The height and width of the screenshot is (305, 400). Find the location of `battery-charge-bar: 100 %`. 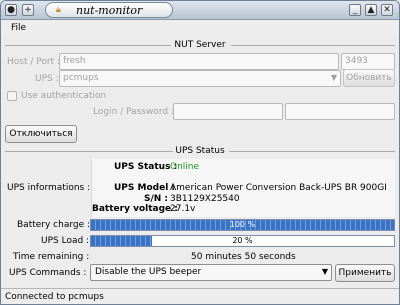

battery-charge-bar: 100 % is located at coordinates (242, 225).